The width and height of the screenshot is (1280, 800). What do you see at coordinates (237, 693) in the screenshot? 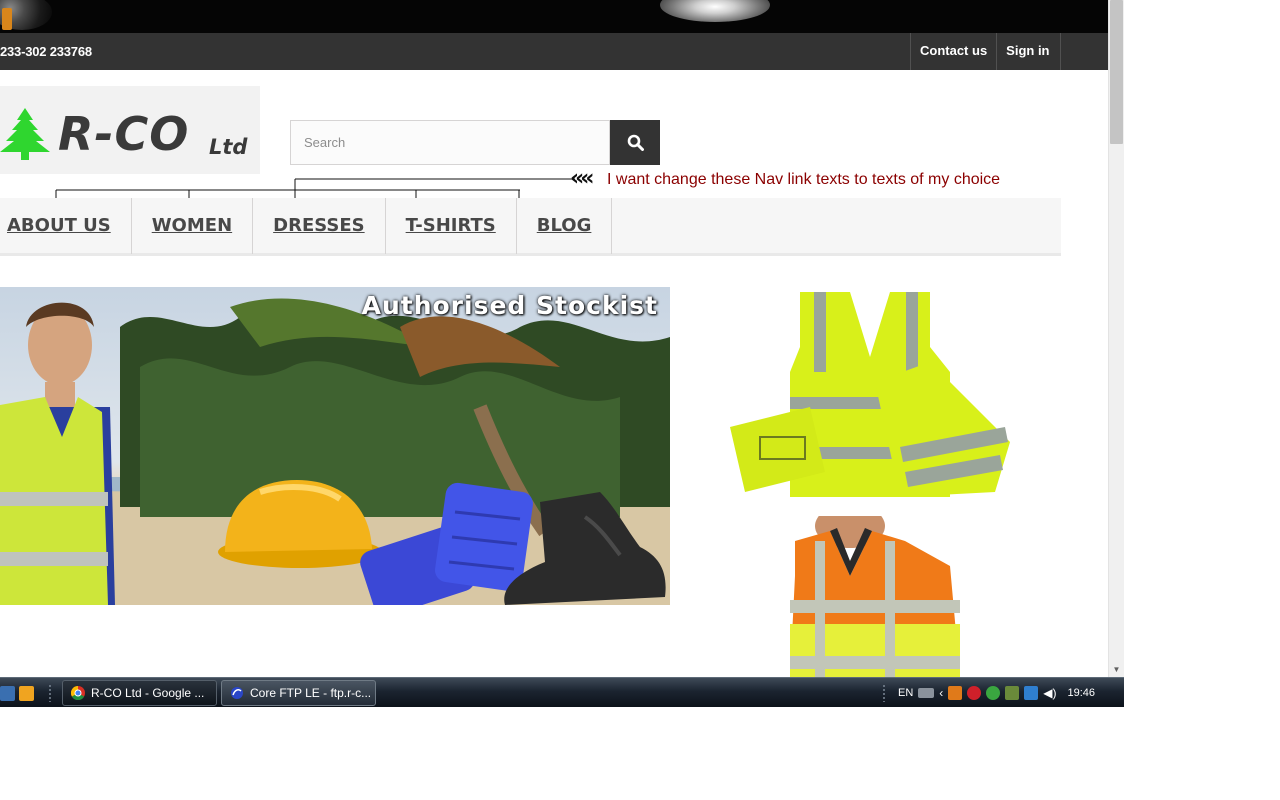
I see `core-ftp-icon` at bounding box center [237, 693].